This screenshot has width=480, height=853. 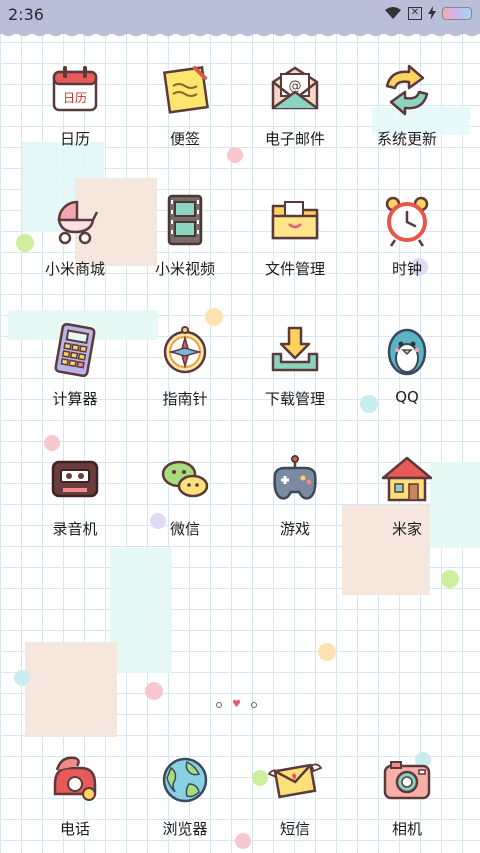 What do you see at coordinates (185, 399) in the screenshot?
I see `app-label: 指南针` at bounding box center [185, 399].